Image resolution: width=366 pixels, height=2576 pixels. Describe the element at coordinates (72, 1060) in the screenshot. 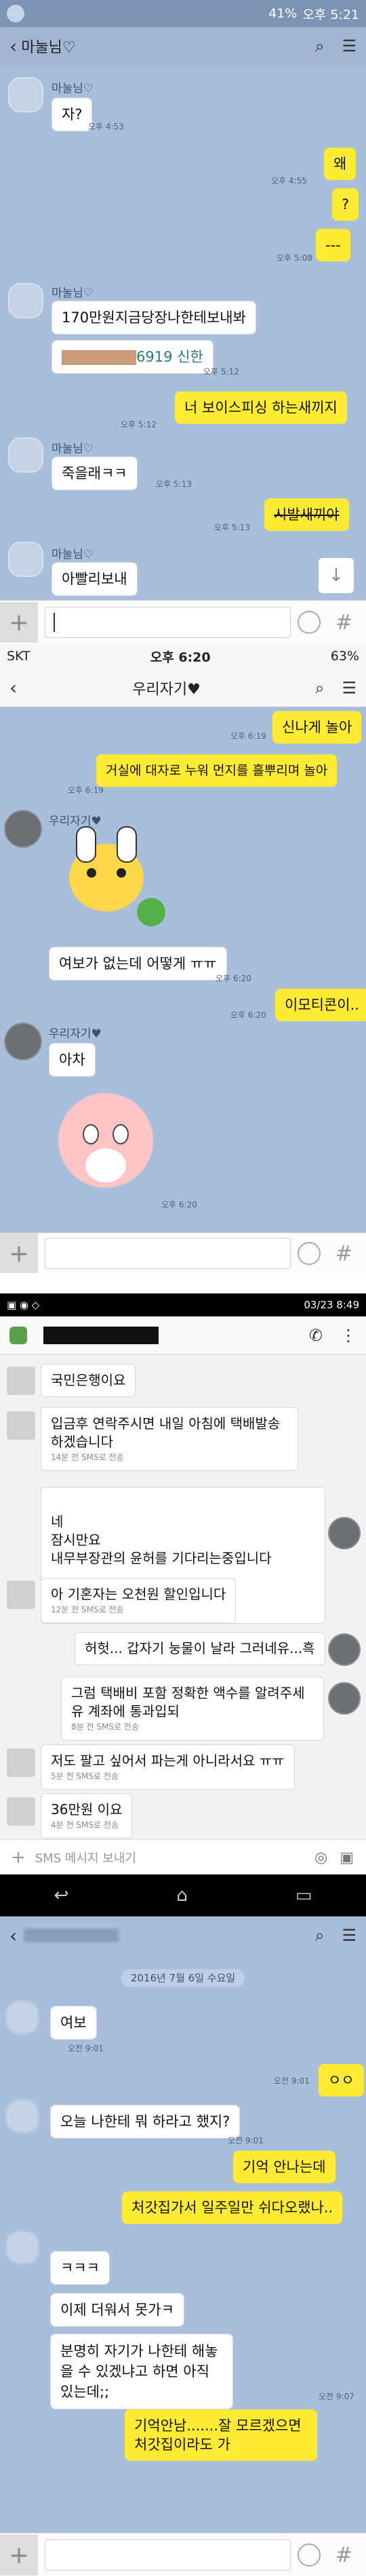

I see `message-bubble: 아차` at that location.